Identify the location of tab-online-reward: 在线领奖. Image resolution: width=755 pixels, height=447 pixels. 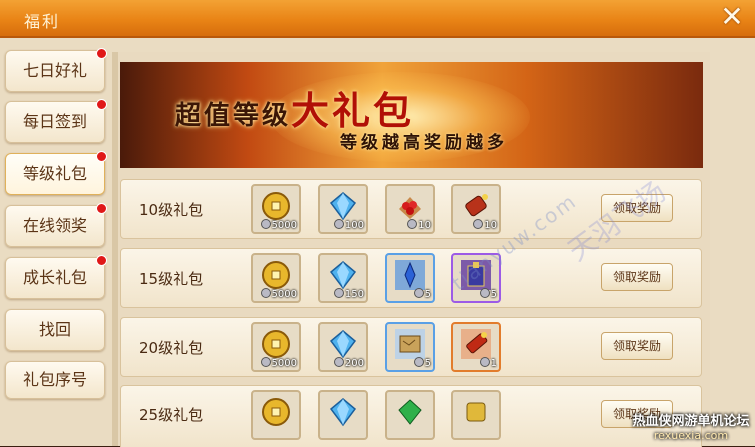
(56, 225).